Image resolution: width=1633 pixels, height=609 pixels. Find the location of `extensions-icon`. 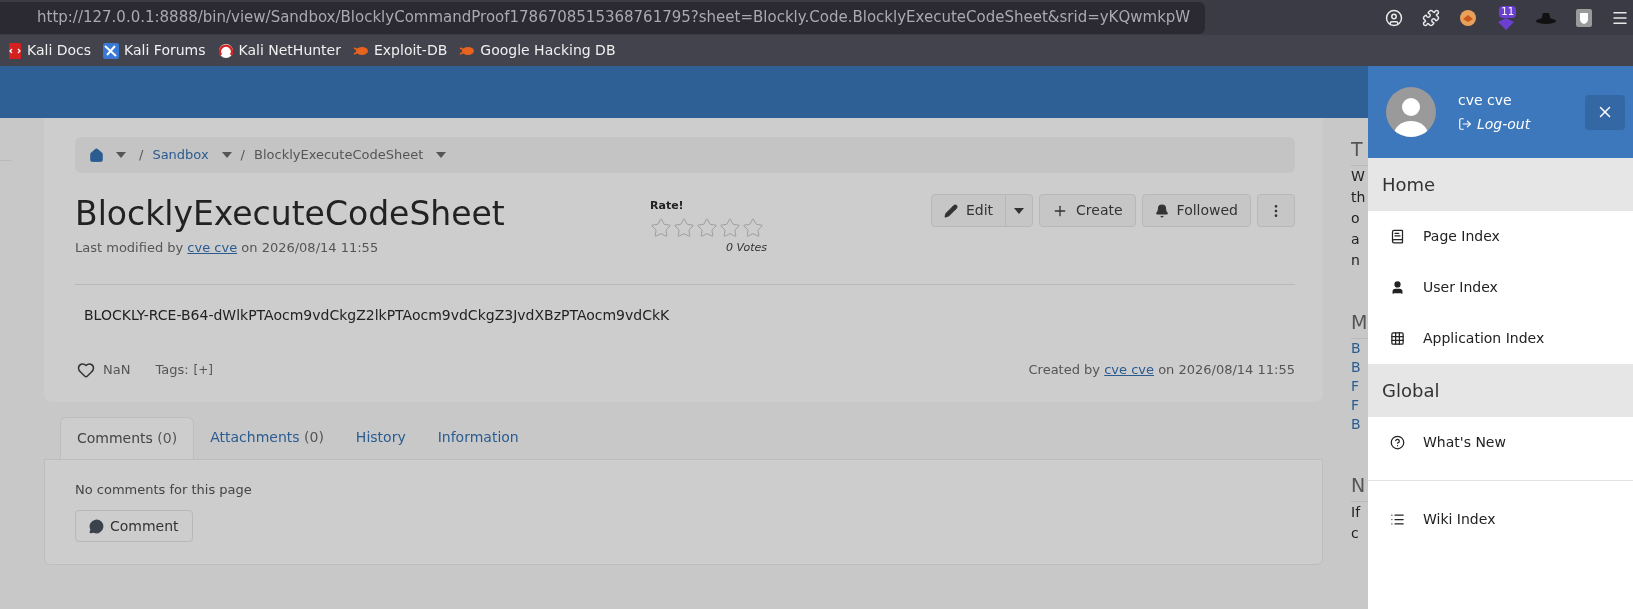

extensions-icon is located at coordinates (1431, 17).